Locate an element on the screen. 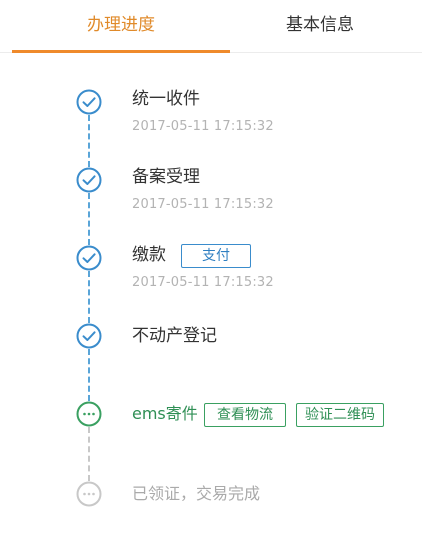  tab-progress-label: 办理进度 is located at coordinates (121, 25).